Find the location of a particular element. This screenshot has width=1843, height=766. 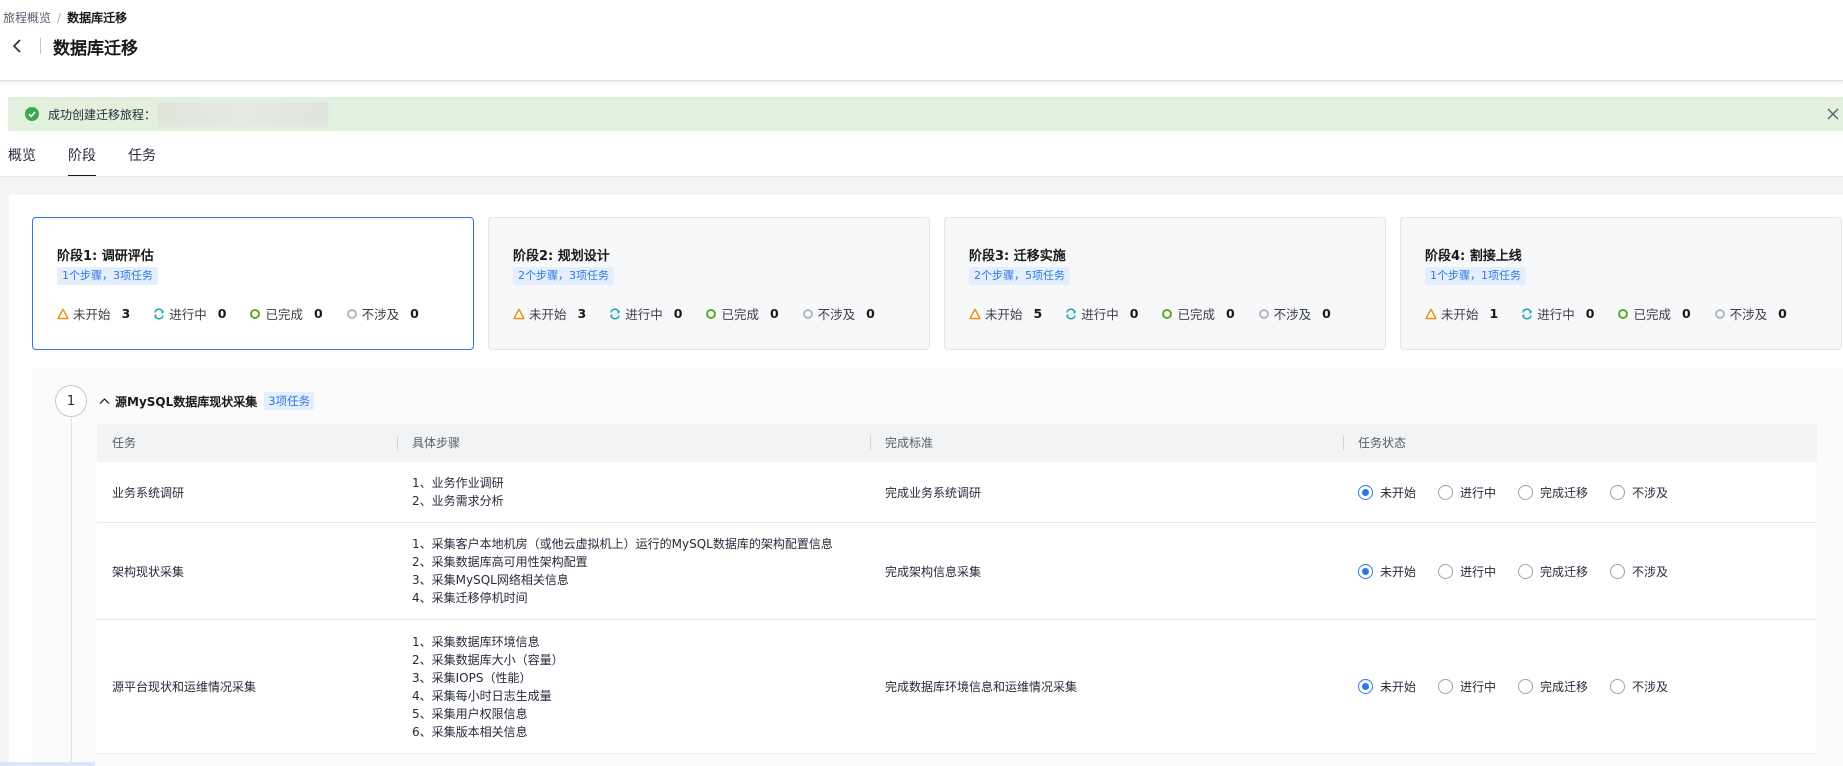

chevron-up-icon is located at coordinates (104, 401).